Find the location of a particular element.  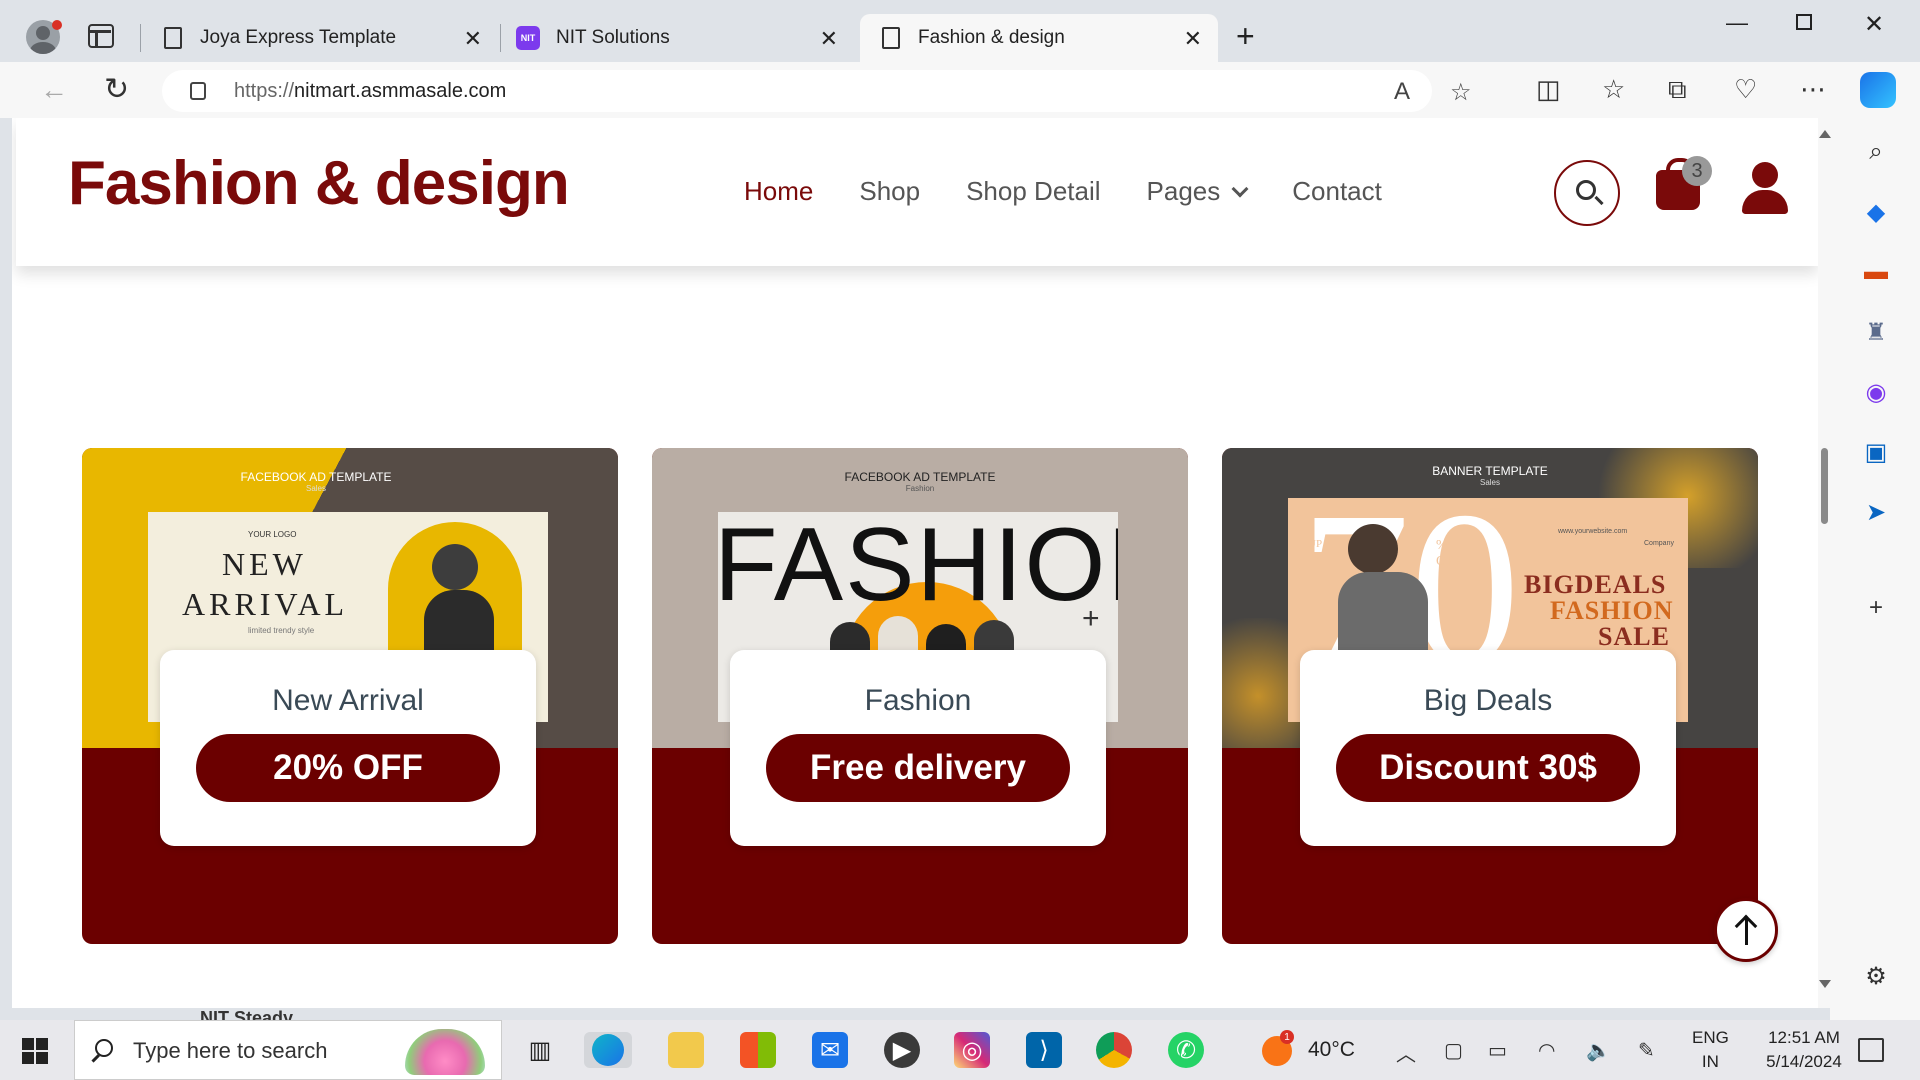

language-indicator: ENG IN is located at coordinates (1710, 1050).